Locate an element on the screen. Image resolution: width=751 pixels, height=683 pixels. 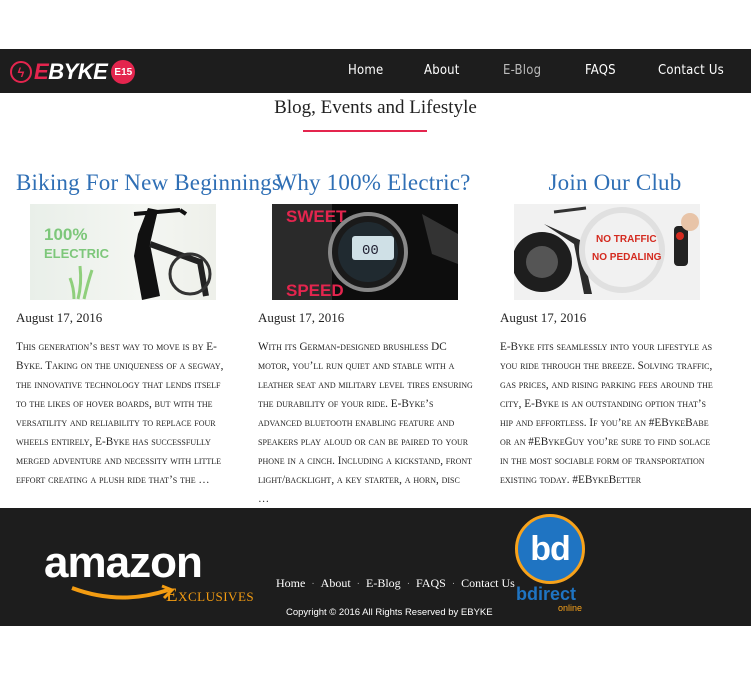
nav-faqs: FAQS is located at coordinates (600, 70).